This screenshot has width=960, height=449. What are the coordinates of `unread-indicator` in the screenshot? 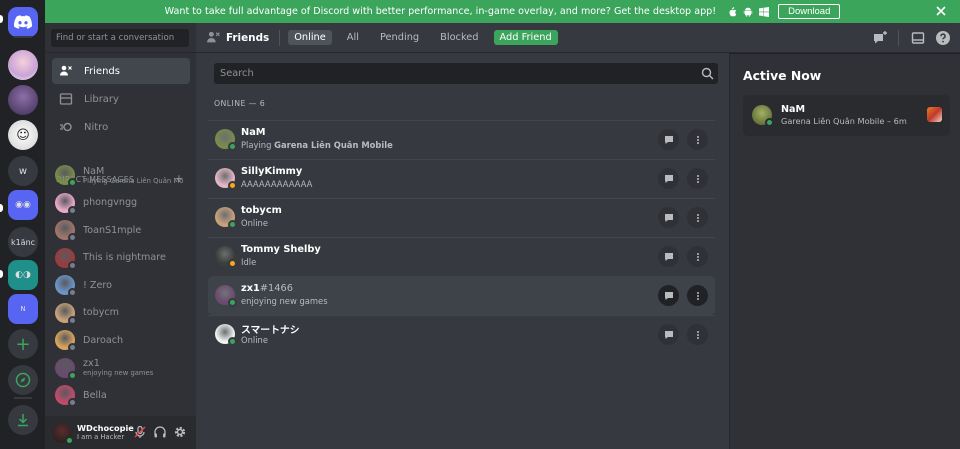 It's located at (1, 208).